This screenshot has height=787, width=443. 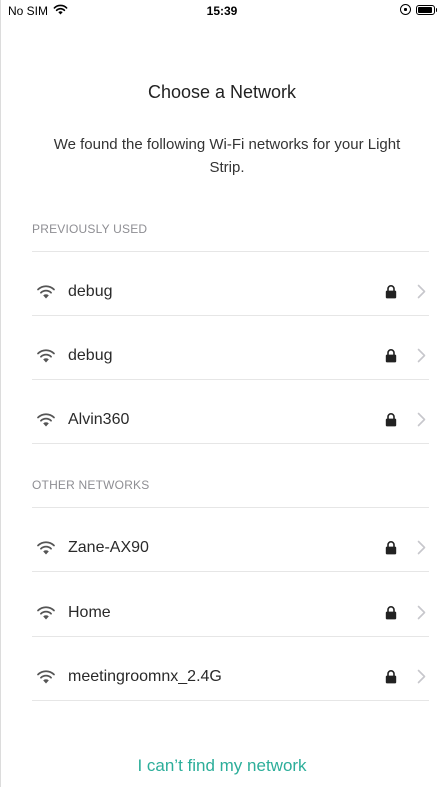 I want to click on network-row: Zane-AX90, so click(x=230, y=548).